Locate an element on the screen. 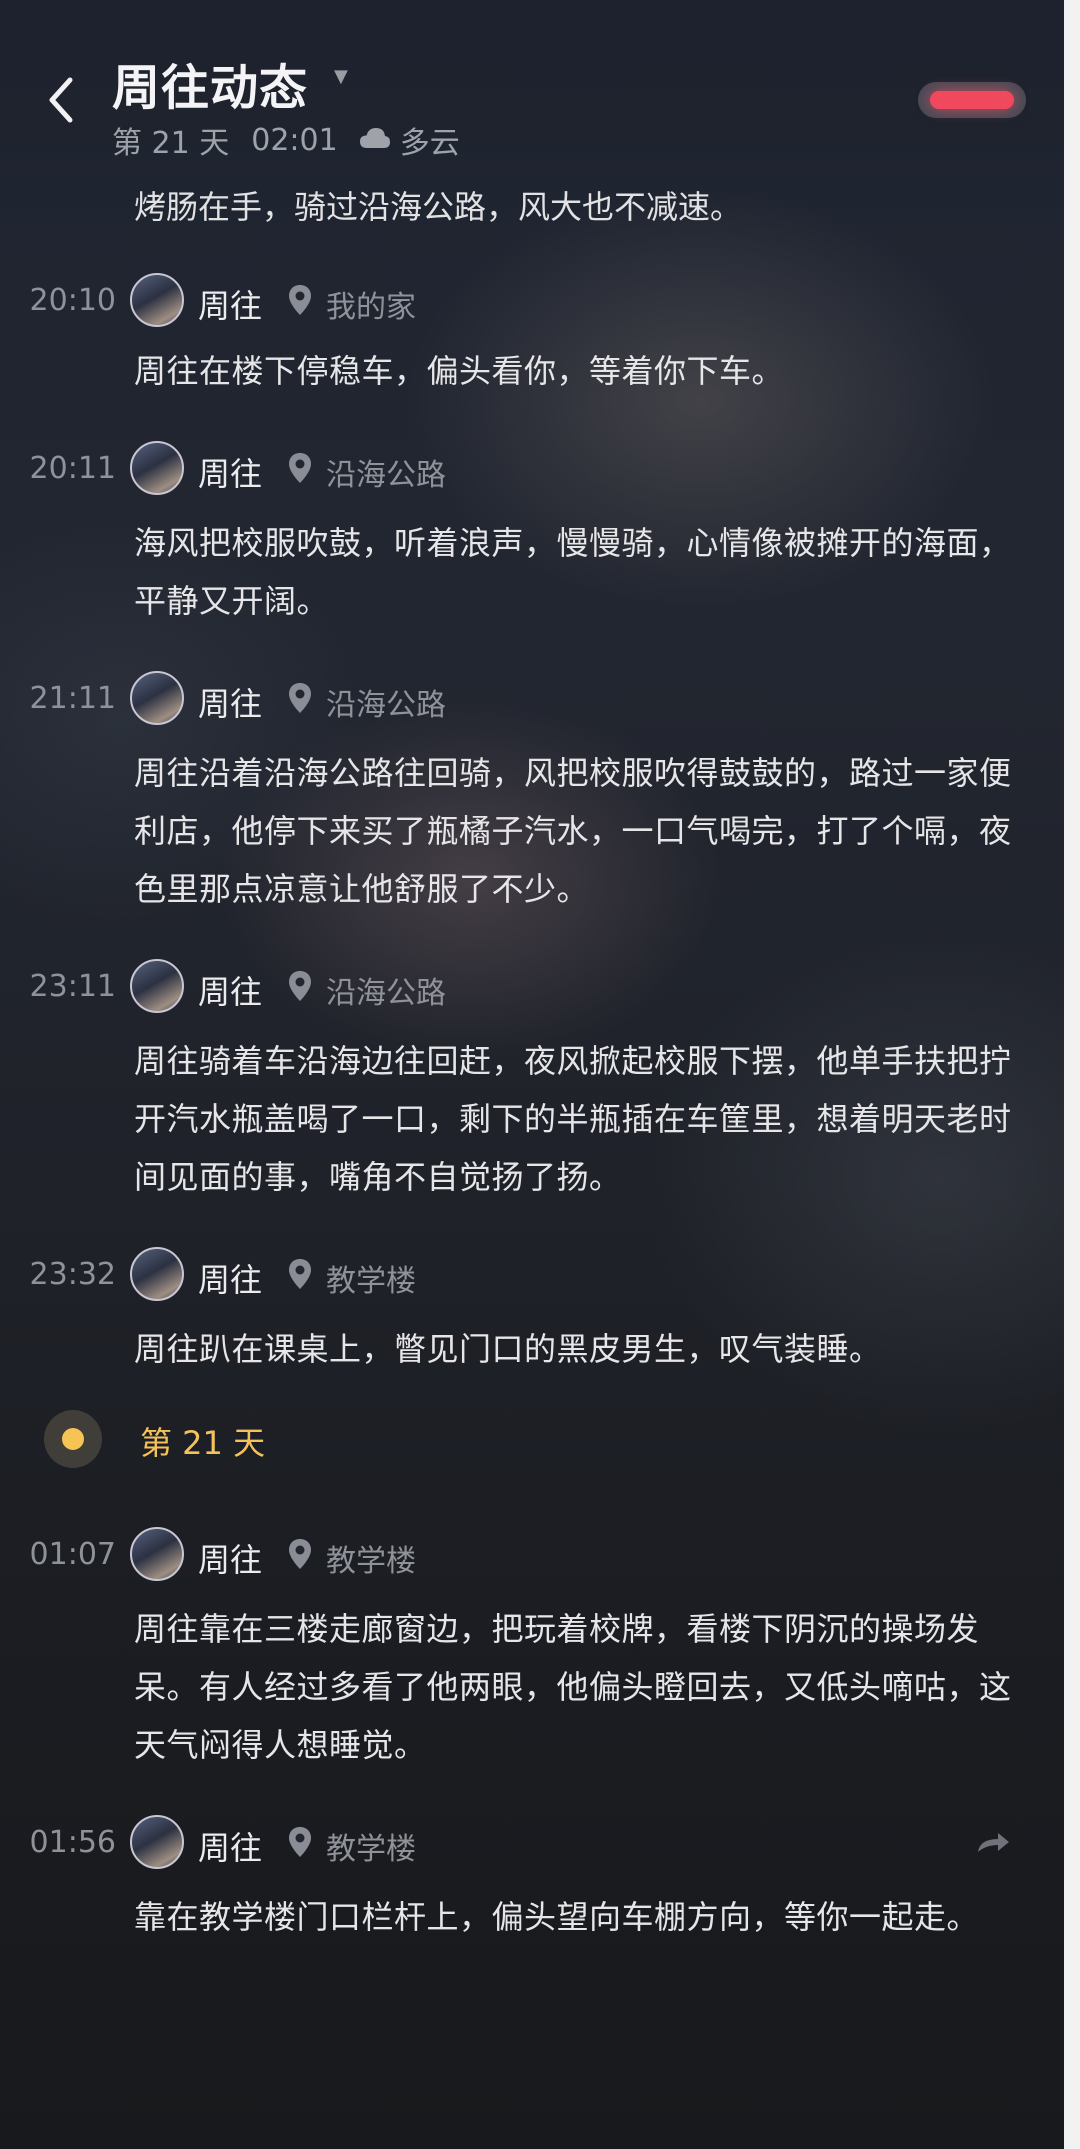  dropdown-caret-icon: ▼ is located at coordinates (341, 76).